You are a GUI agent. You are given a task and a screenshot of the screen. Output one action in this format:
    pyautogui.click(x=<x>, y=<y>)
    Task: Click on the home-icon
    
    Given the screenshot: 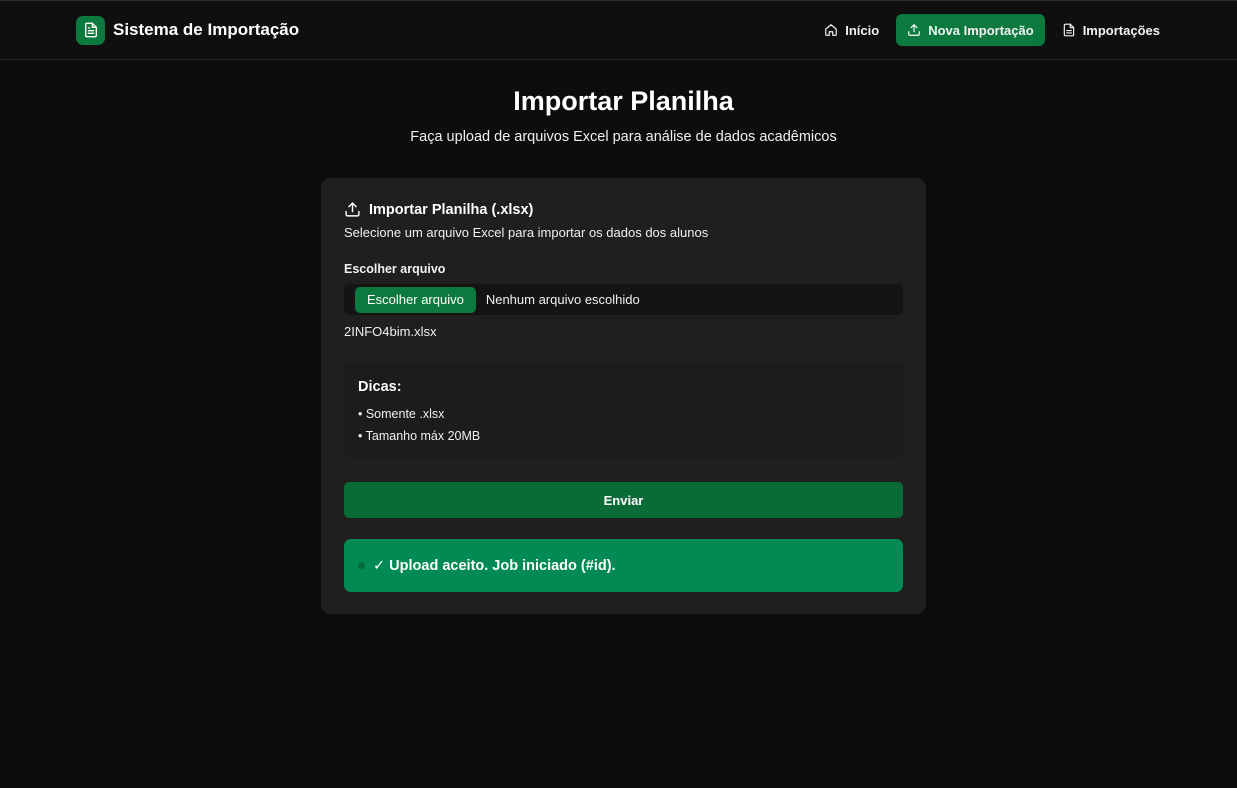 What is the action you would take?
    pyautogui.click(x=831, y=30)
    